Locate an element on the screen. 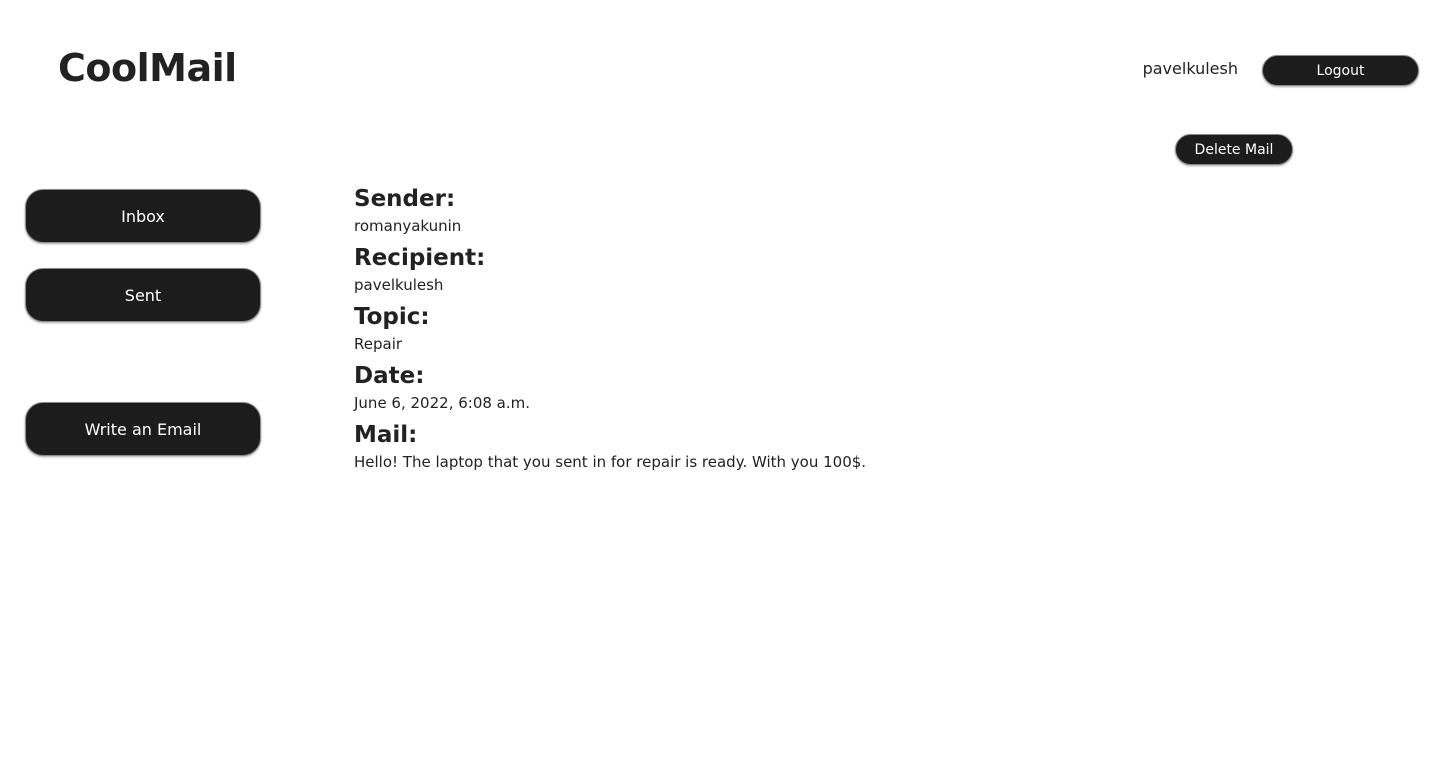 Image resolution: width=1449 pixels, height=761 pixels. sidebar-item-label: Write an Email is located at coordinates (143, 429).